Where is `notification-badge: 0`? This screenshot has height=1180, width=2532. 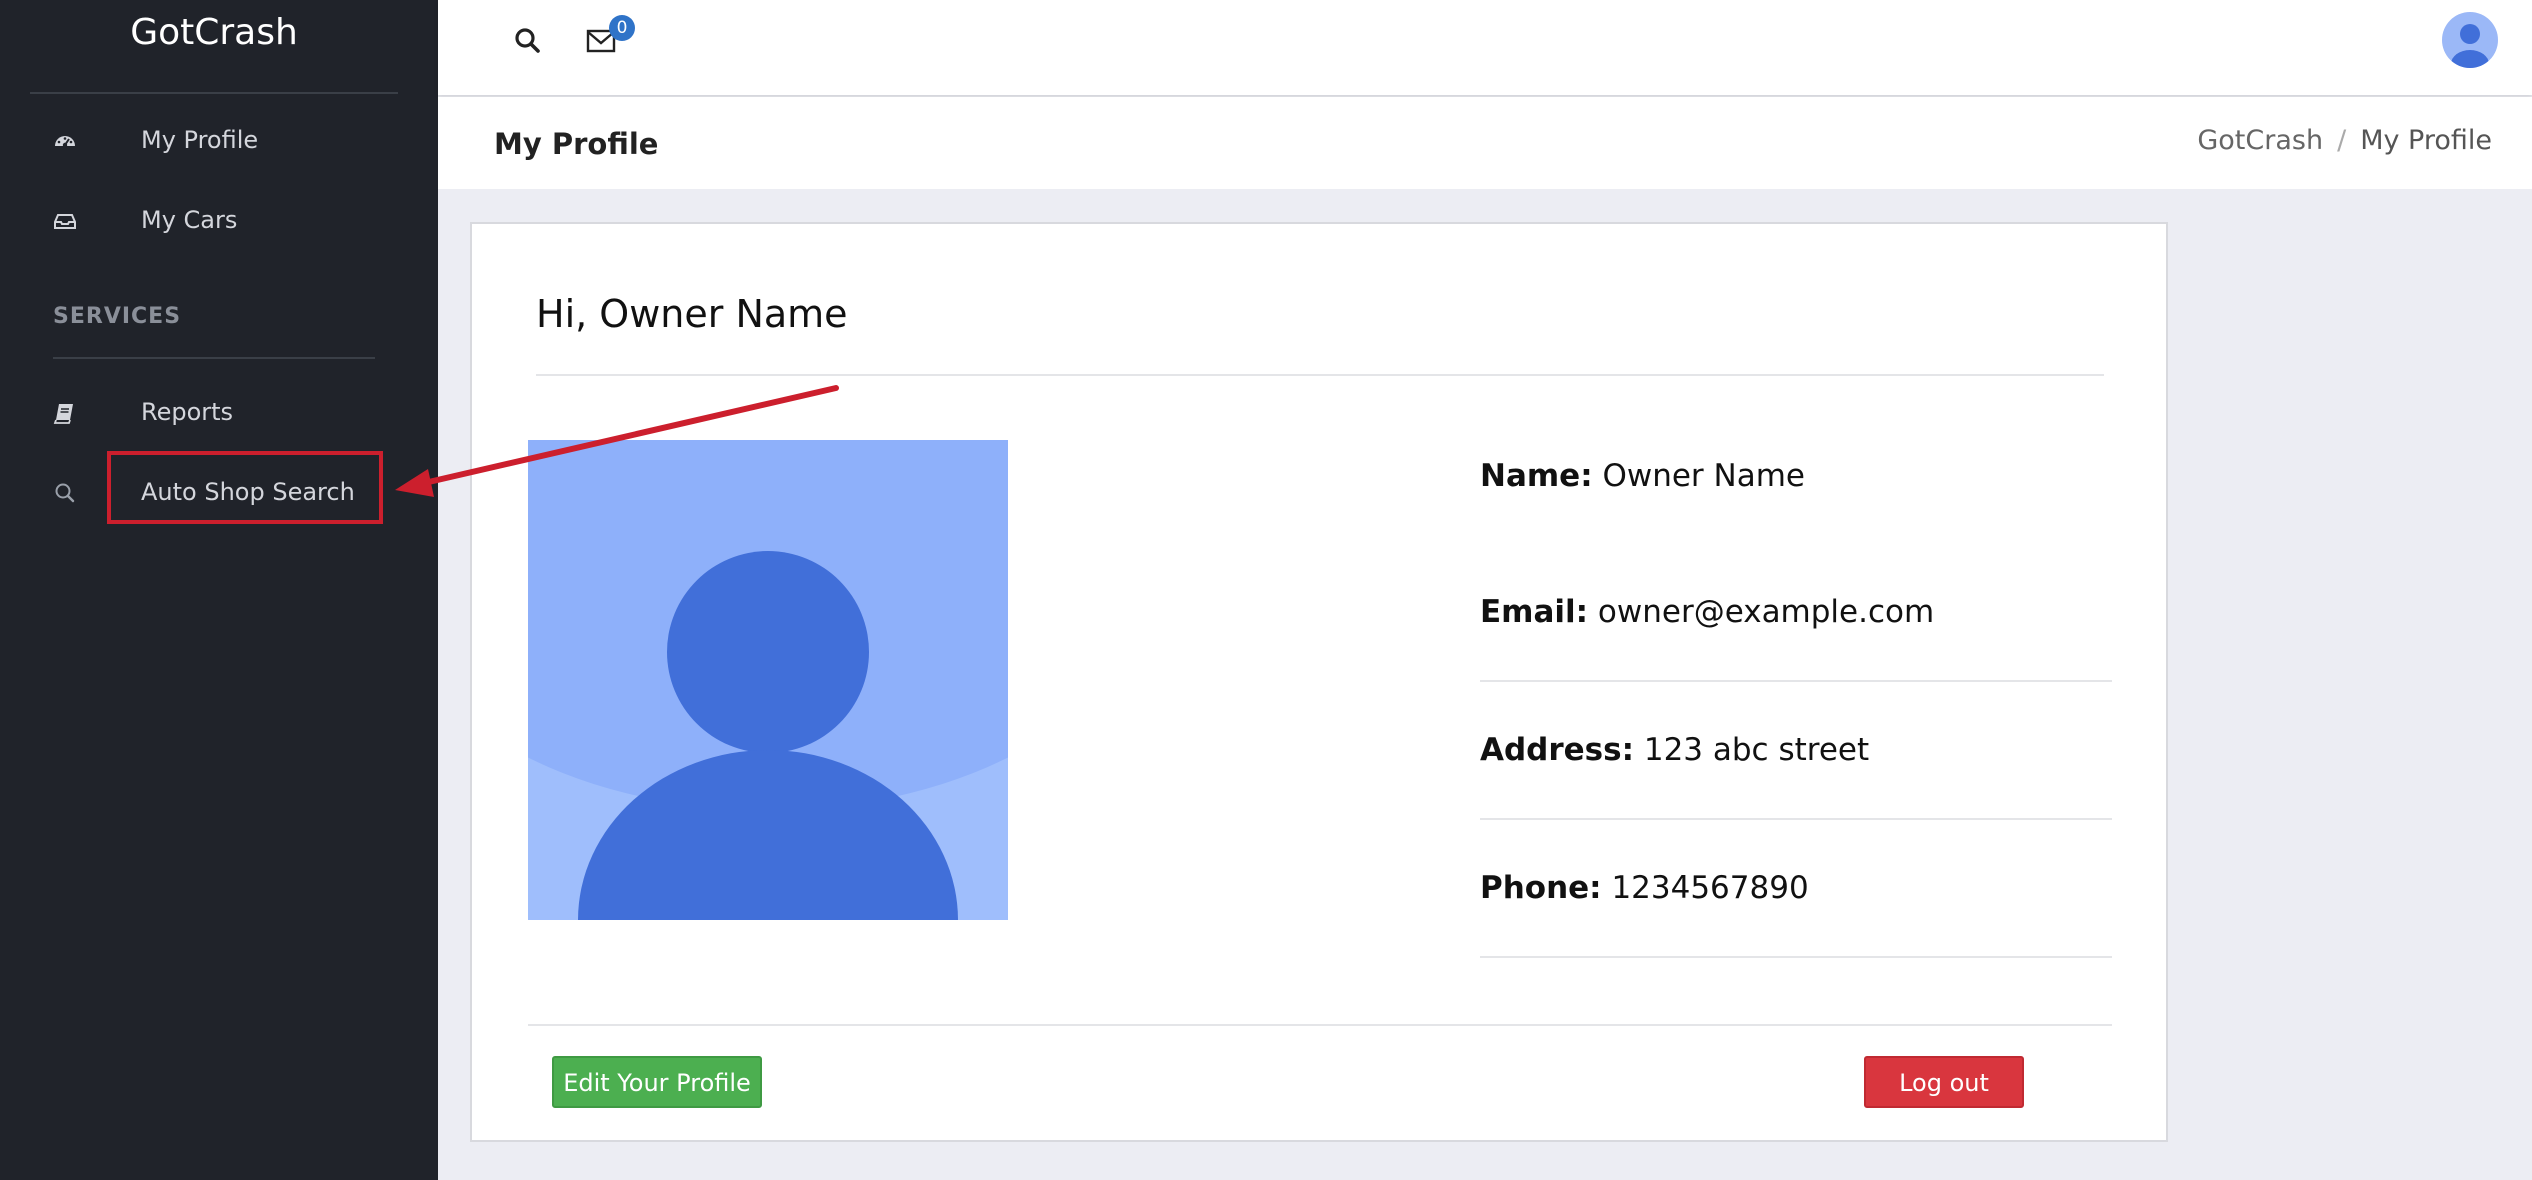 notification-badge: 0 is located at coordinates (622, 28).